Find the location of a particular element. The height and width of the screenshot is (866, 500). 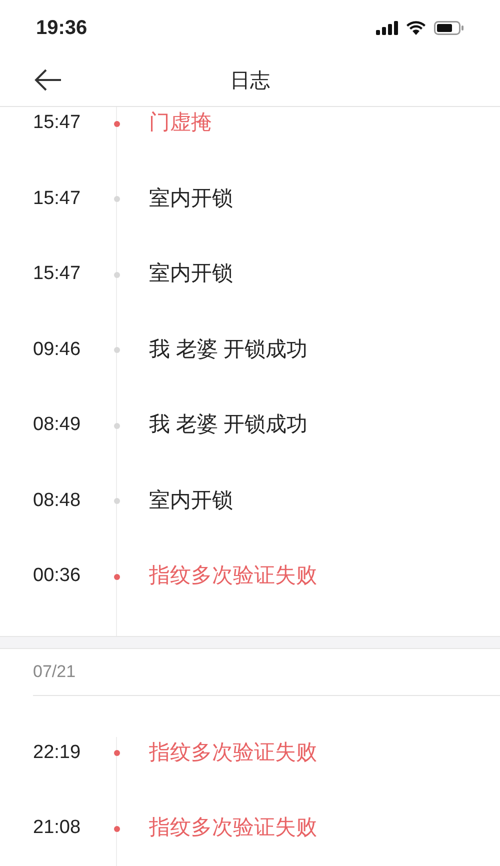

date-header: 07/21 is located at coordinates (54, 671).